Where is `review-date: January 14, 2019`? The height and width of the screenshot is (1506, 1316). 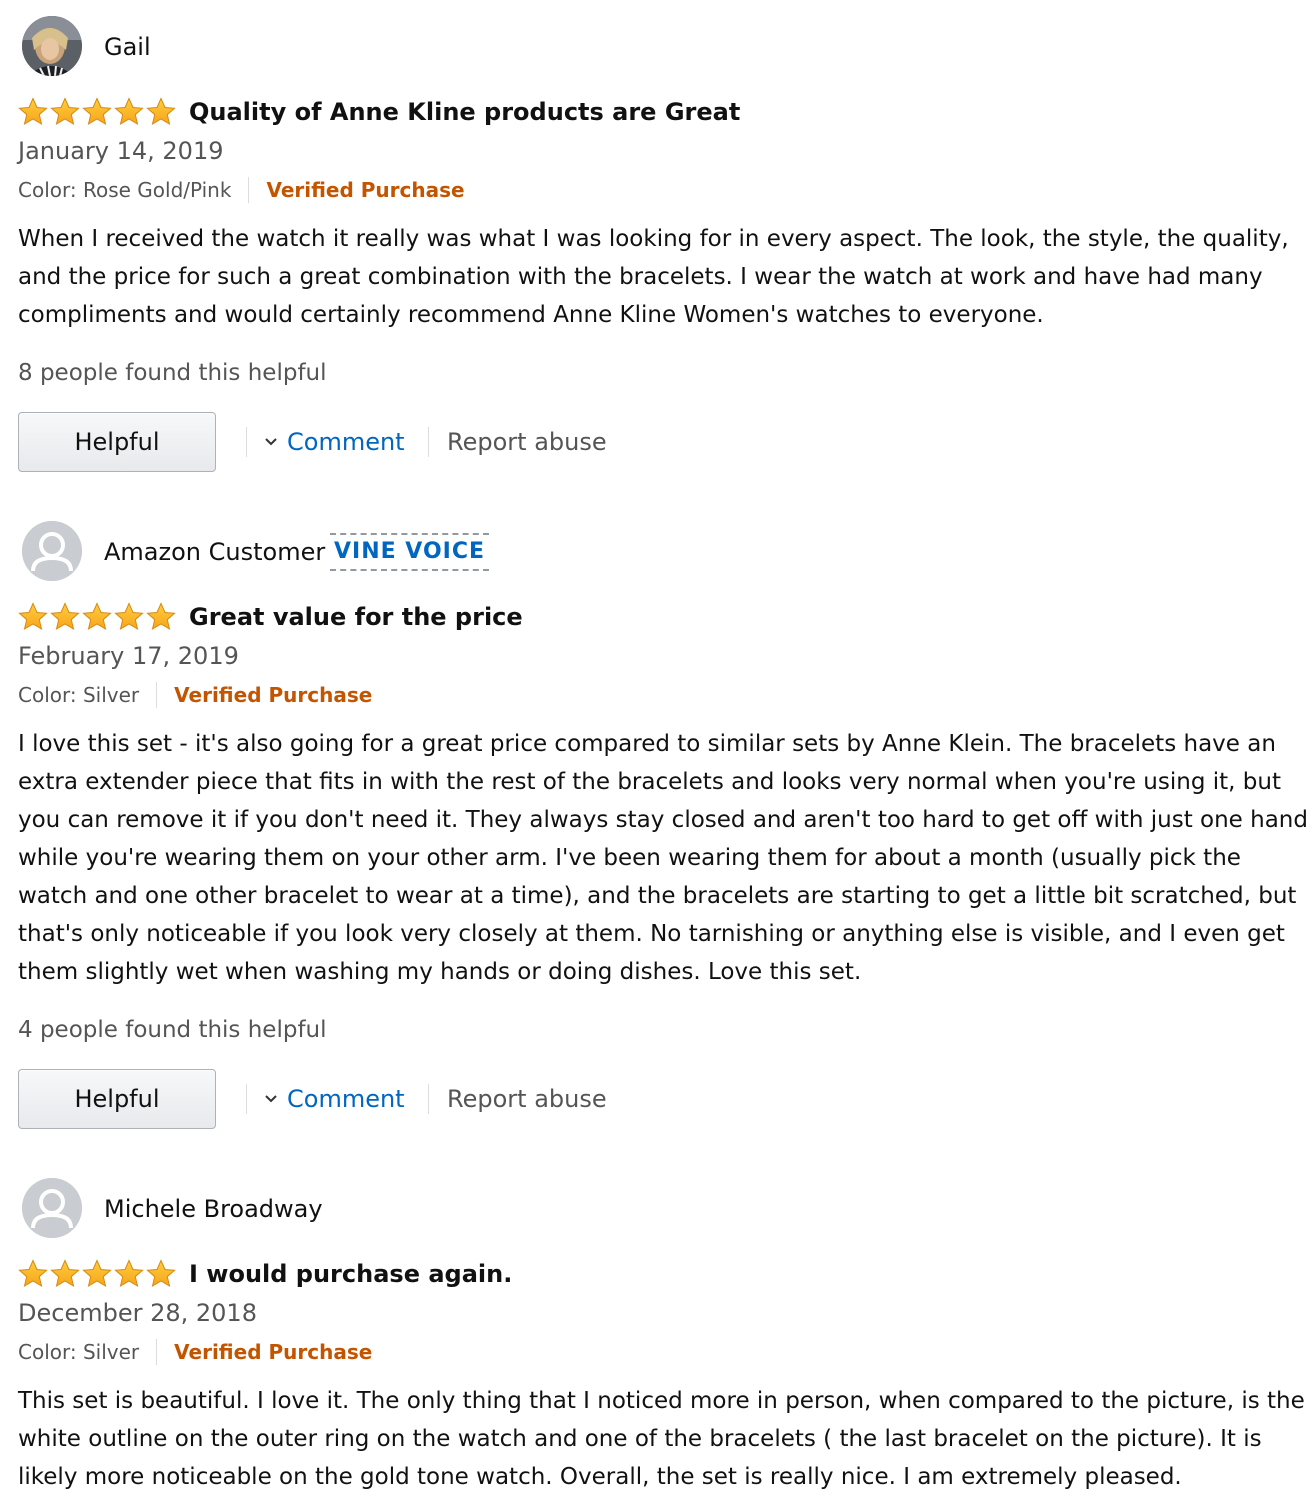
review-date: January 14, 2019 is located at coordinates (121, 151).